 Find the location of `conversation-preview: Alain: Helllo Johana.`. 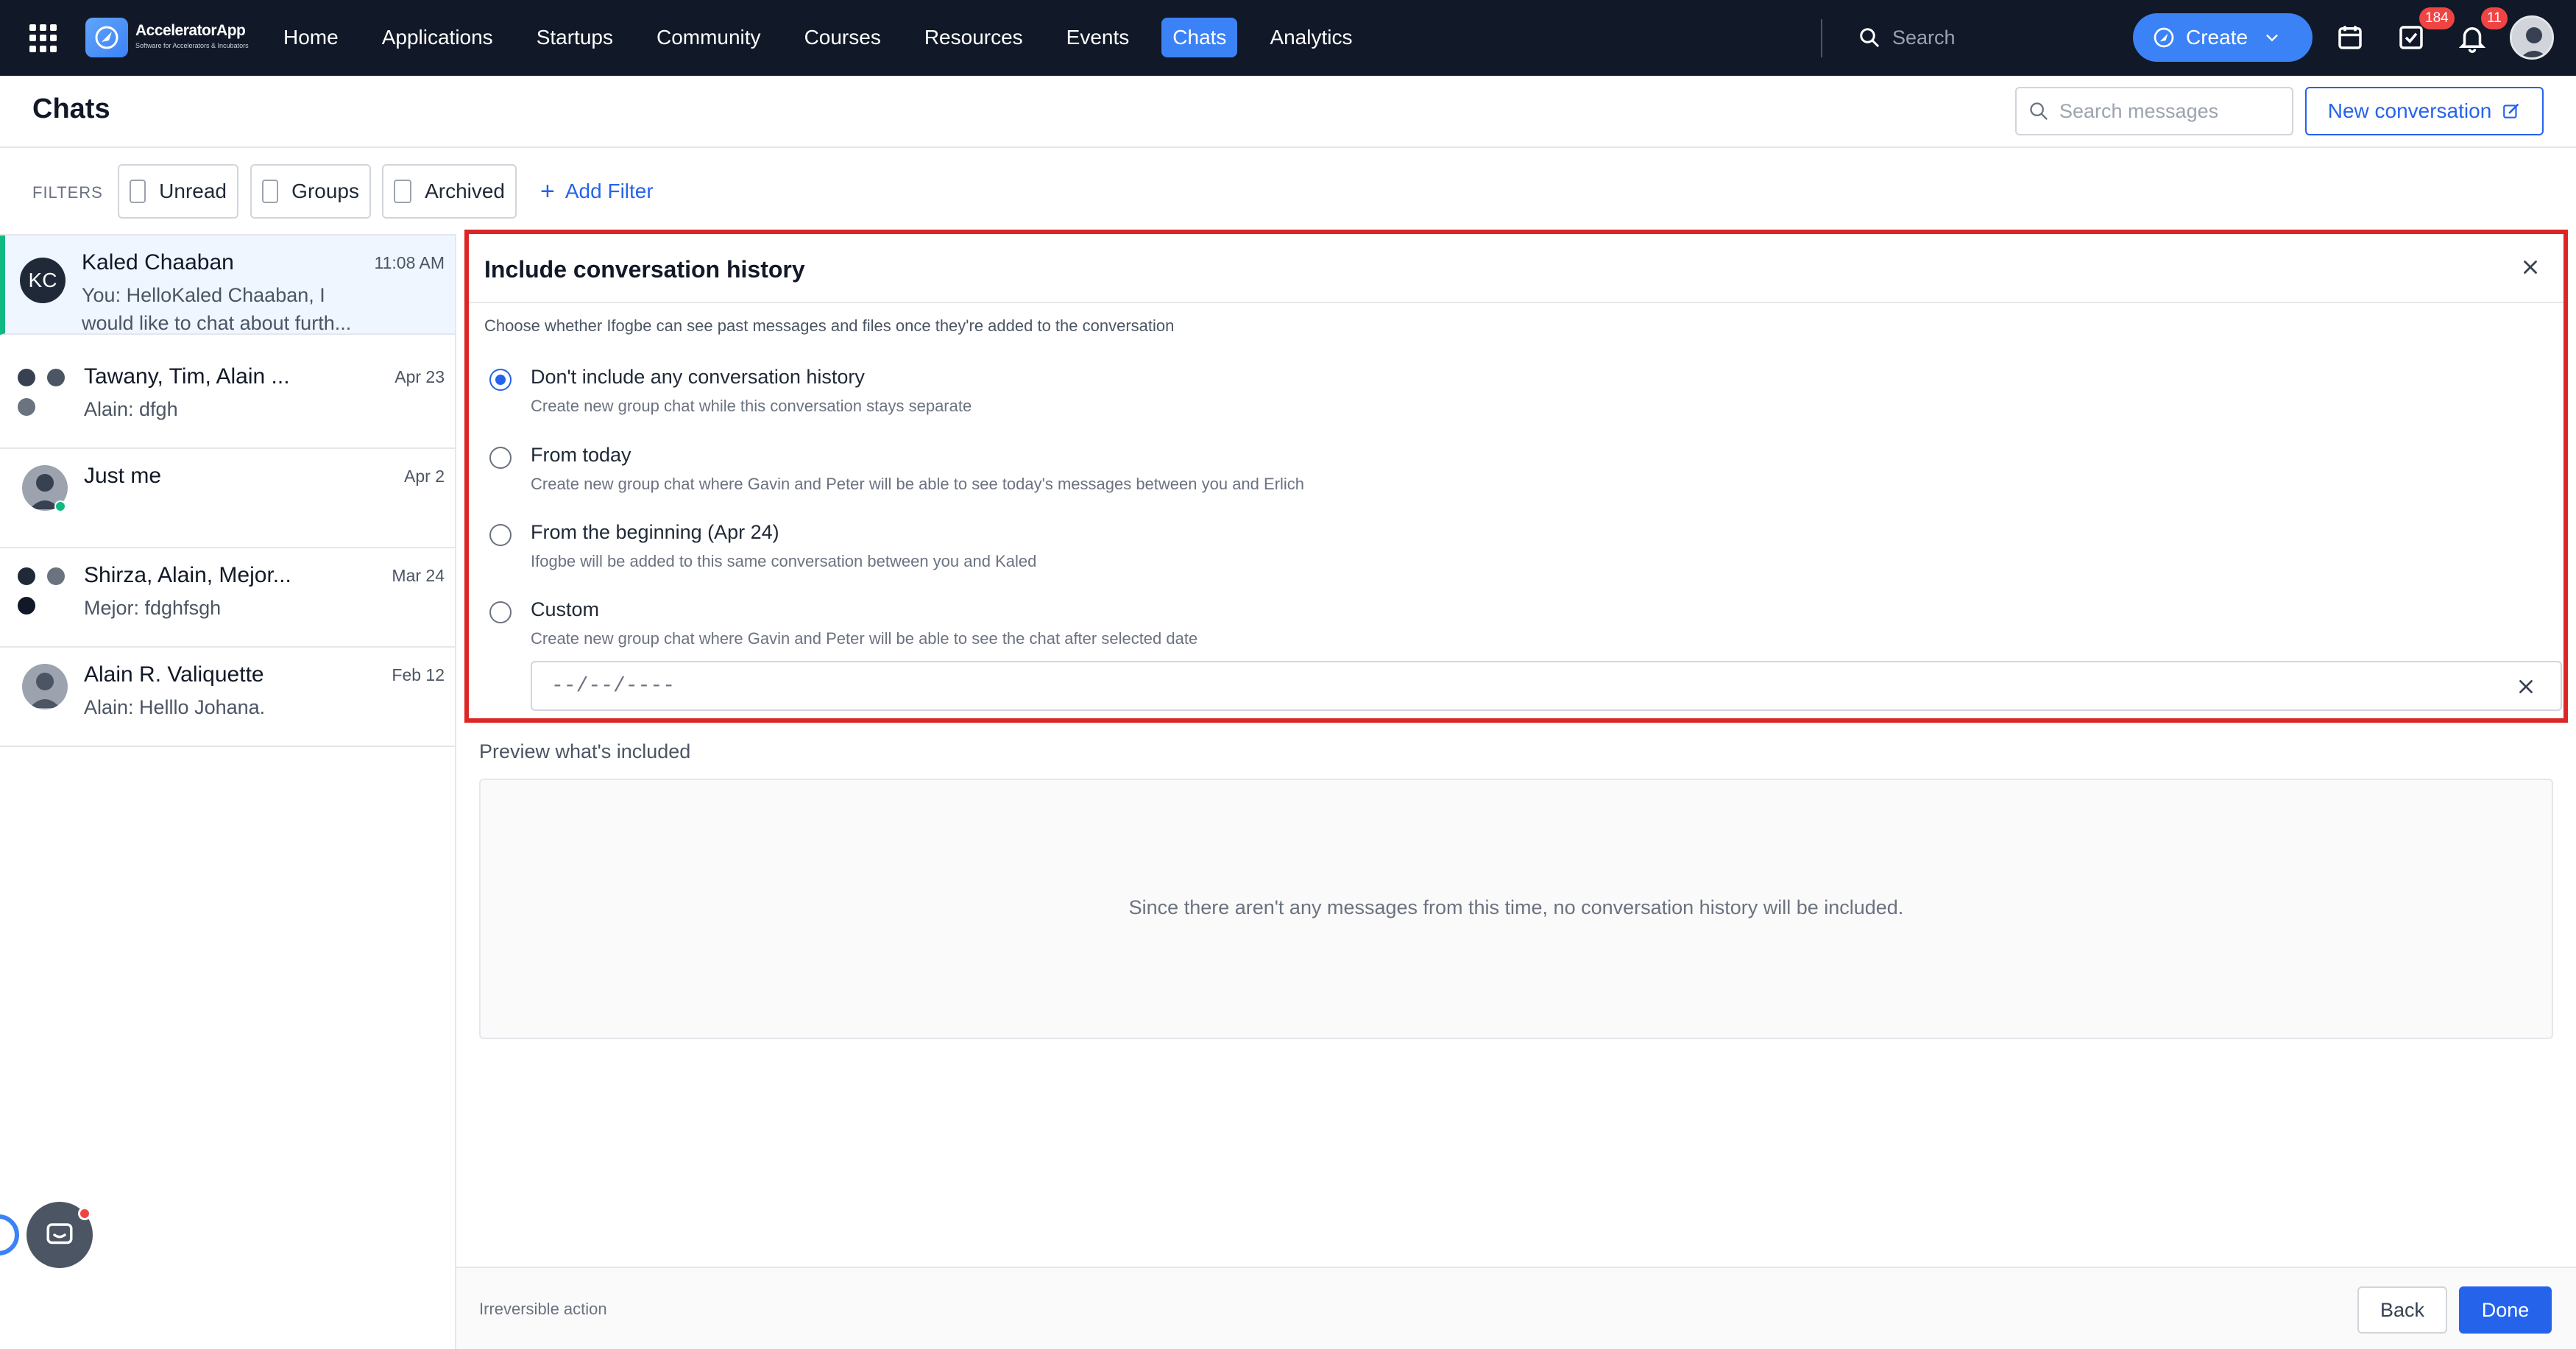

conversation-preview: Alain: Helllo Johana. is located at coordinates (175, 707).